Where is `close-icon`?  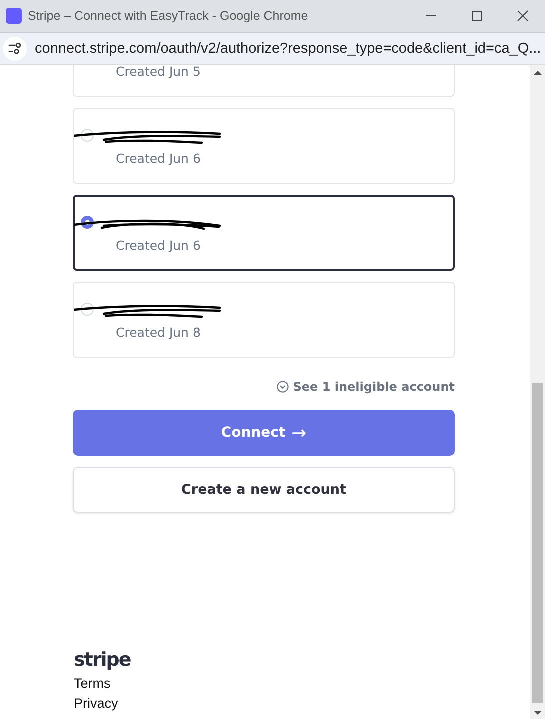
close-icon is located at coordinates (523, 16).